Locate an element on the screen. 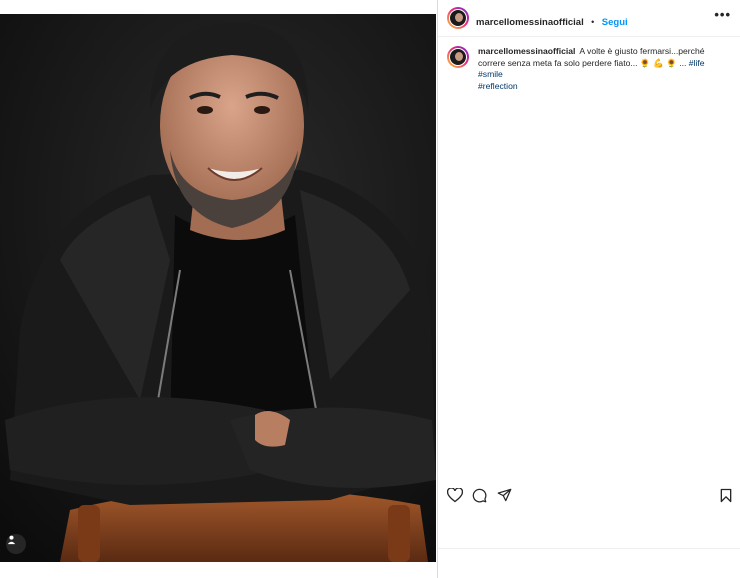 The image size is (740, 578). caption-avatar is located at coordinates (458, 57).